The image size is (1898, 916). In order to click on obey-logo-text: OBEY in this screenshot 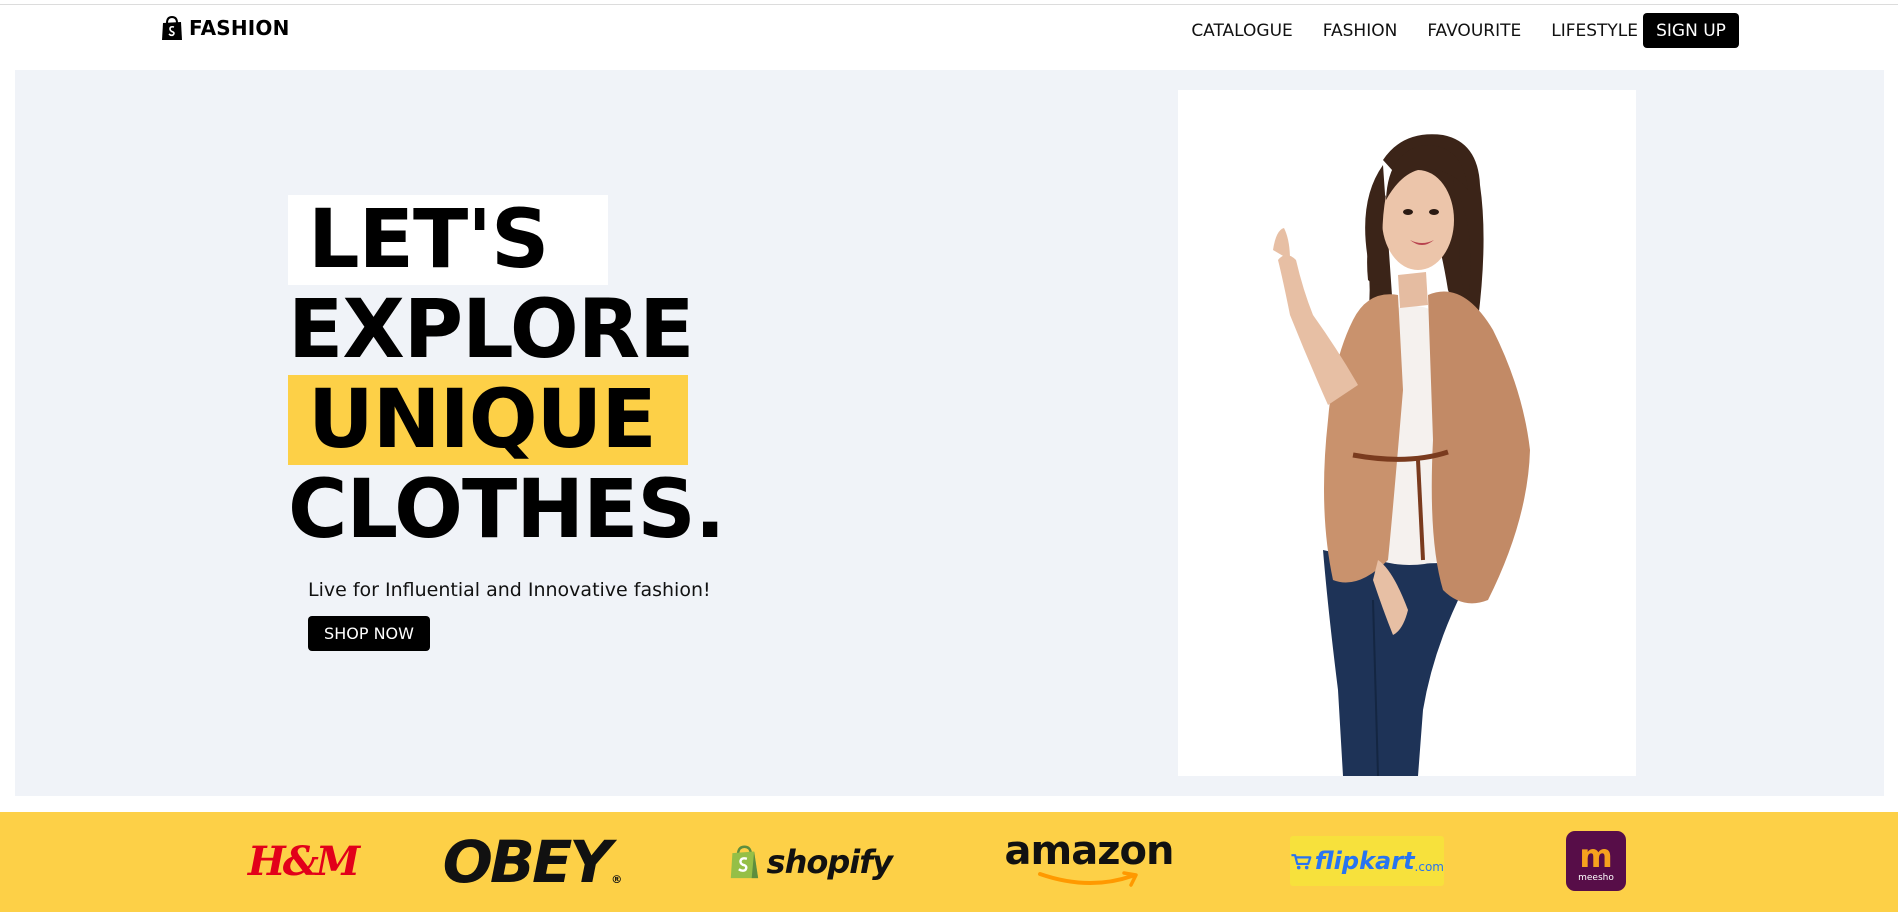, I will do `click(527, 862)`.